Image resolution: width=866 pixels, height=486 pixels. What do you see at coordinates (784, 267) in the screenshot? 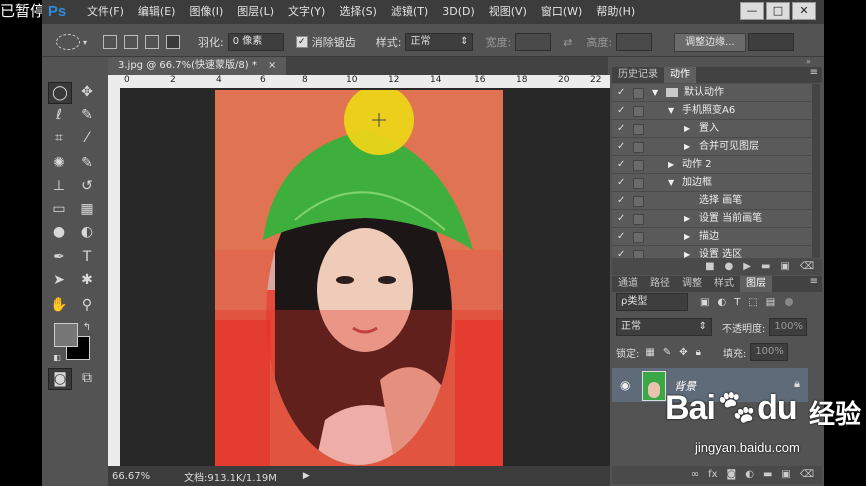
I see `new-action-icon: ▣` at bounding box center [784, 267].